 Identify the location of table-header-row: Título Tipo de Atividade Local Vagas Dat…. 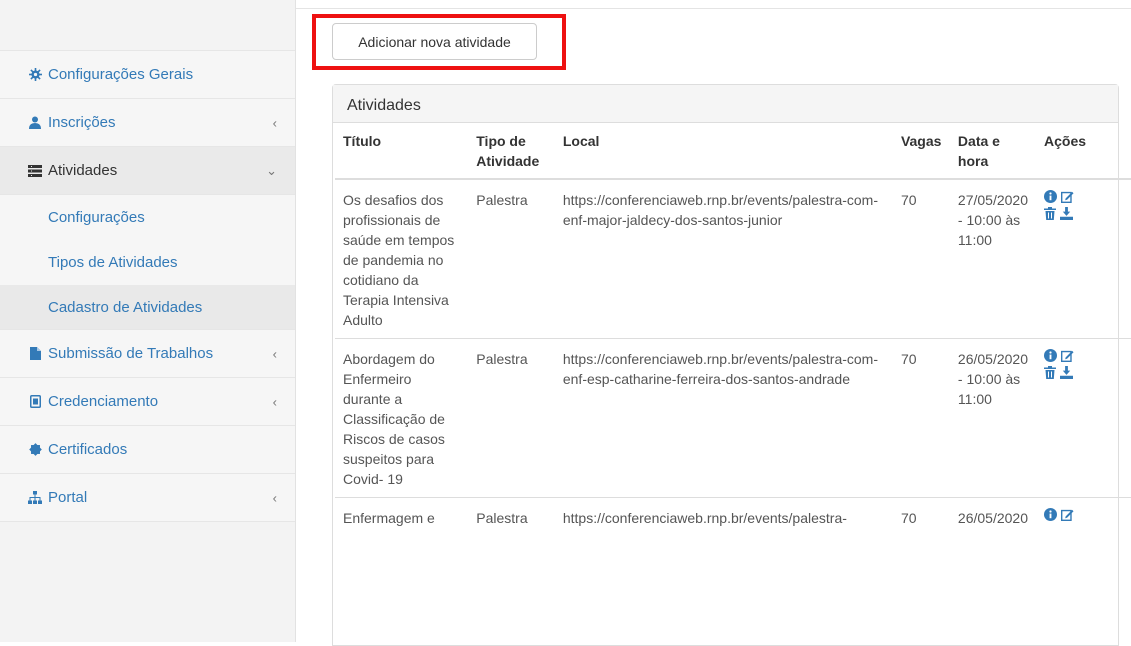
(733, 151).